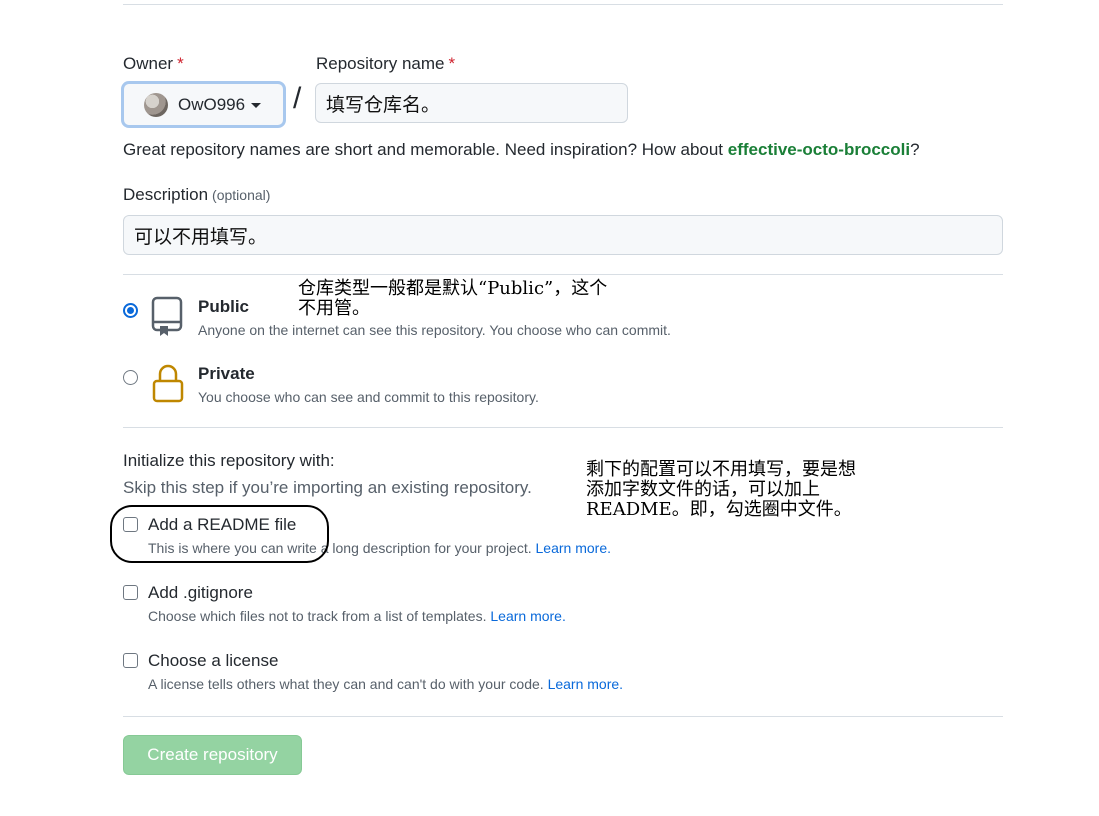 This screenshot has width=1099, height=816. What do you see at coordinates (224, 306) in the screenshot?
I see `public-title: Public` at bounding box center [224, 306].